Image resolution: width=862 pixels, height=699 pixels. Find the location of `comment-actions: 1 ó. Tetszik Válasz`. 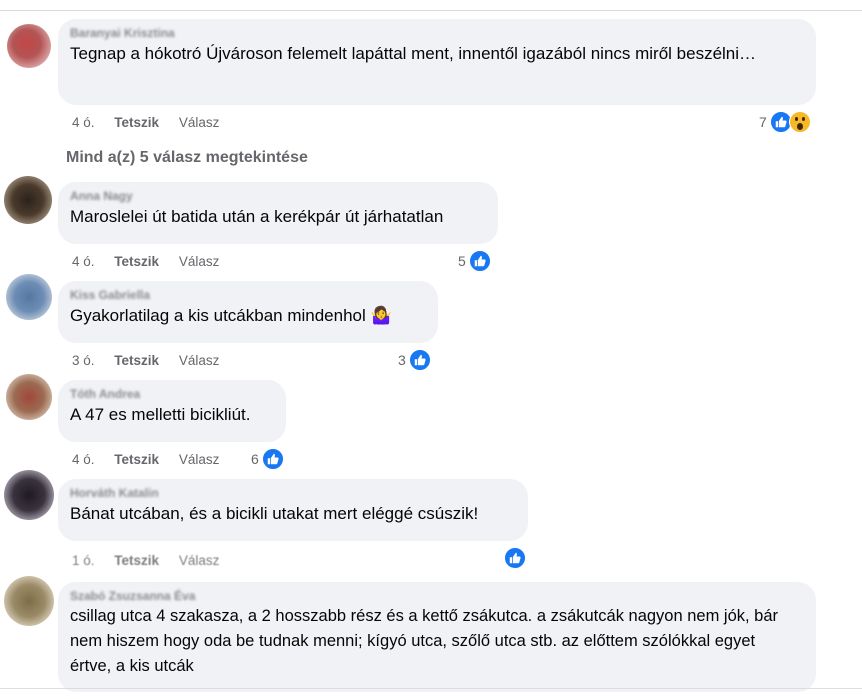

comment-actions: 1 ó. Tetszik Válasz is located at coordinates (153, 561).